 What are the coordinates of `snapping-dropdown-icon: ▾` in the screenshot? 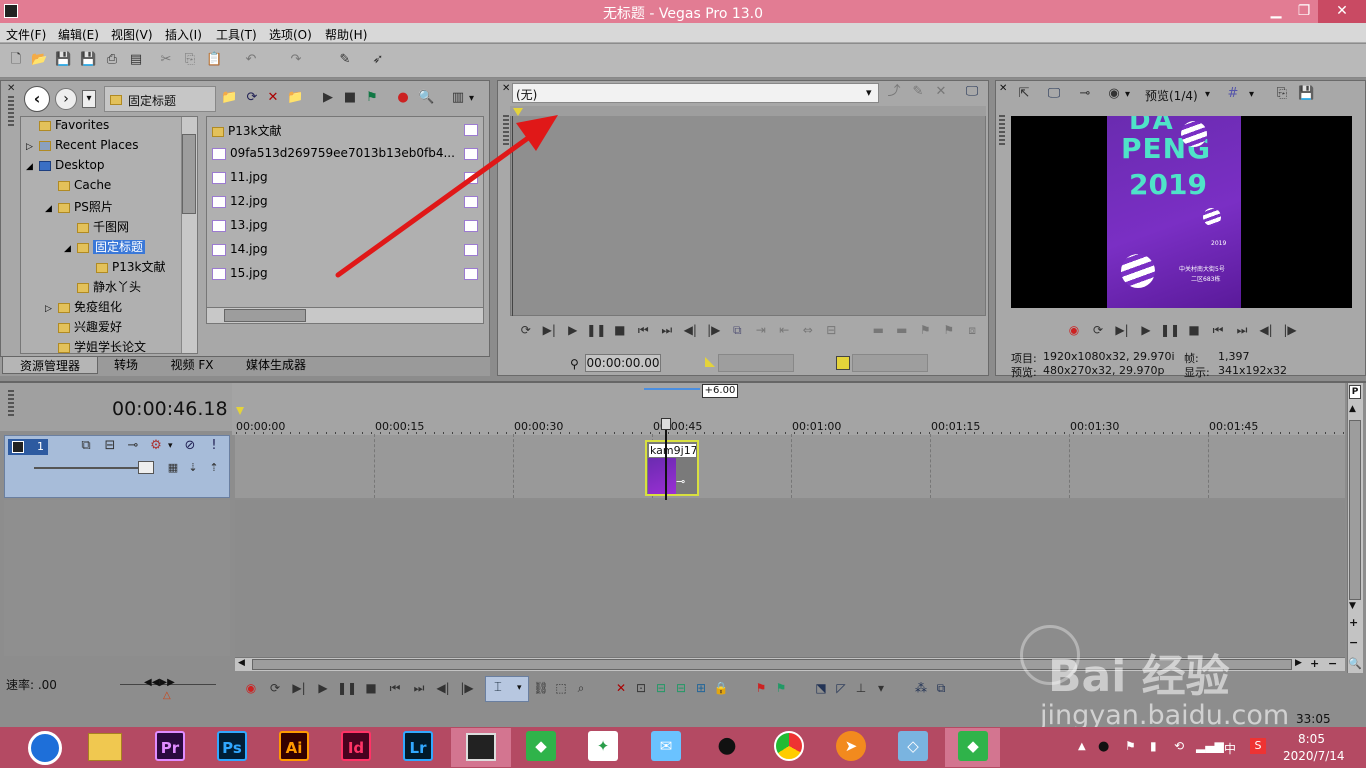 It's located at (881, 688).